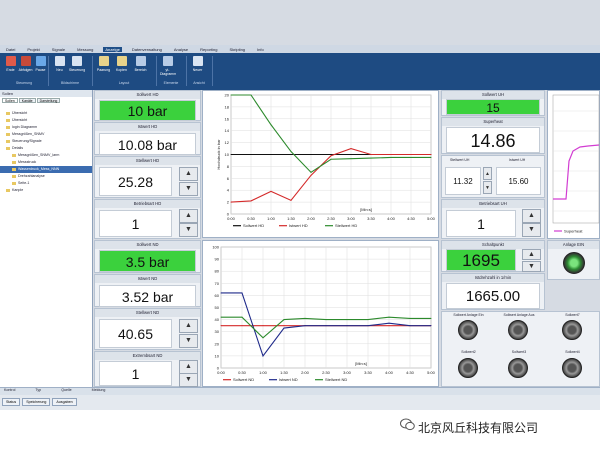 This screenshot has width=600, height=451. What do you see at coordinates (98, 390) in the screenshot?
I see `msg-col-meldung: Meldung` at bounding box center [98, 390].